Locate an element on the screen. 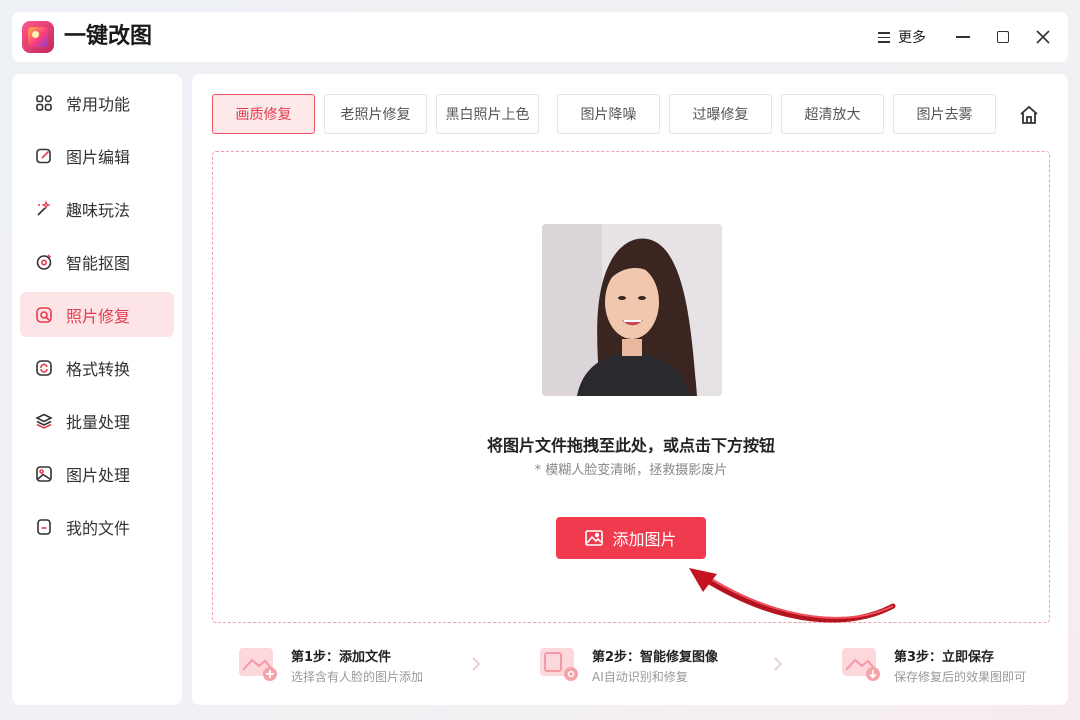 The width and height of the screenshot is (1080, 720). app-logo-icon is located at coordinates (38, 37).